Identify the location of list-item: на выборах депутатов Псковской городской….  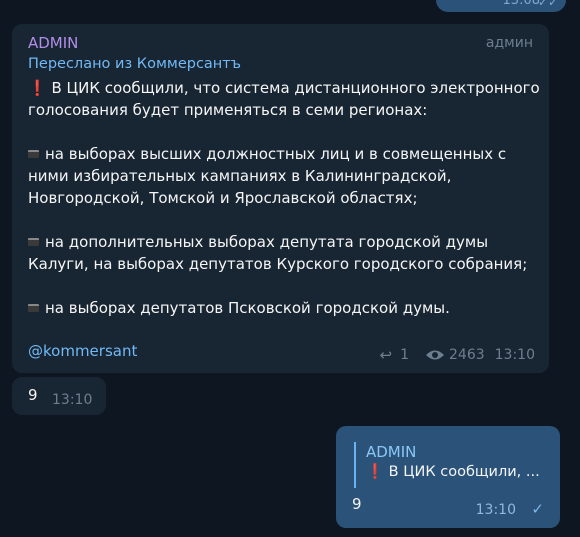
(284, 308).